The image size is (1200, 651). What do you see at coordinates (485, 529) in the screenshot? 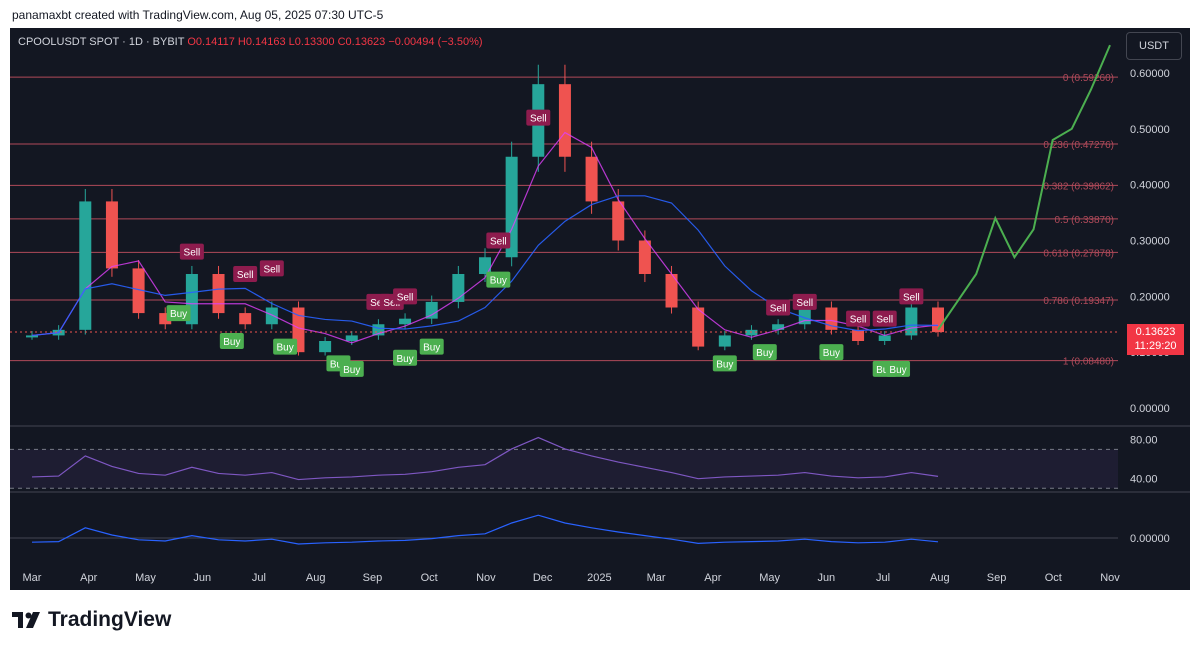
I see `macd-line` at bounding box center [485, 529].